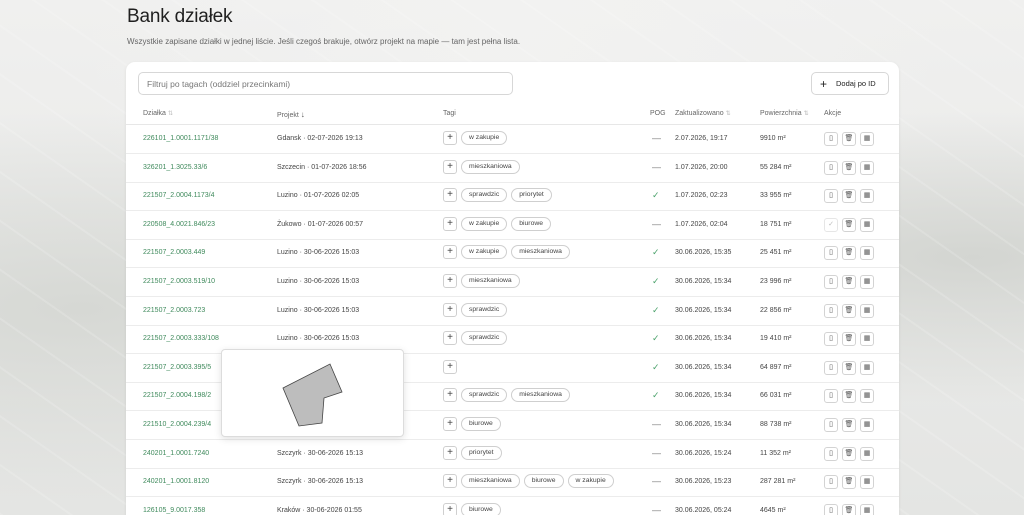  Describe the element at coordinates (831, 224) in the screenshot. I see `document-icon: ✓` at that location.